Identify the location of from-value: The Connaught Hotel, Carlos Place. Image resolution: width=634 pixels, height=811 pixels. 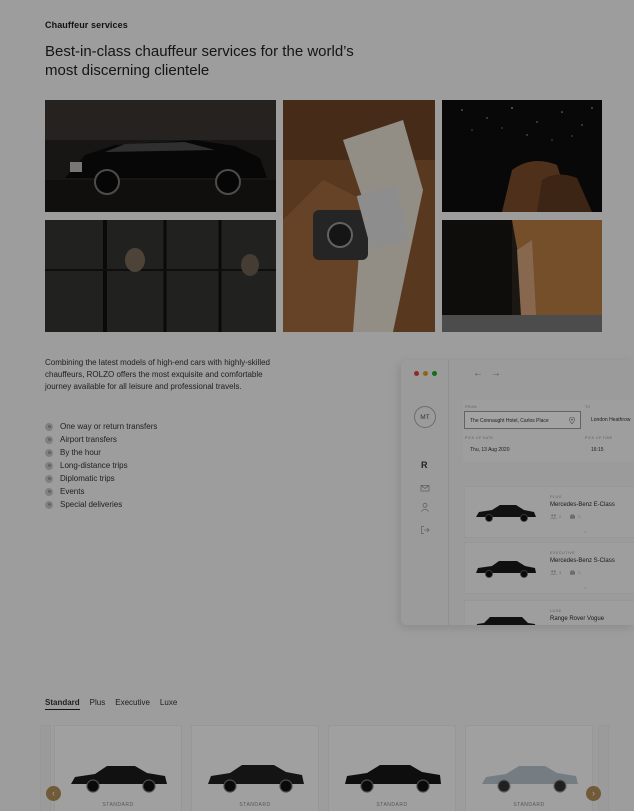
(509, 421).